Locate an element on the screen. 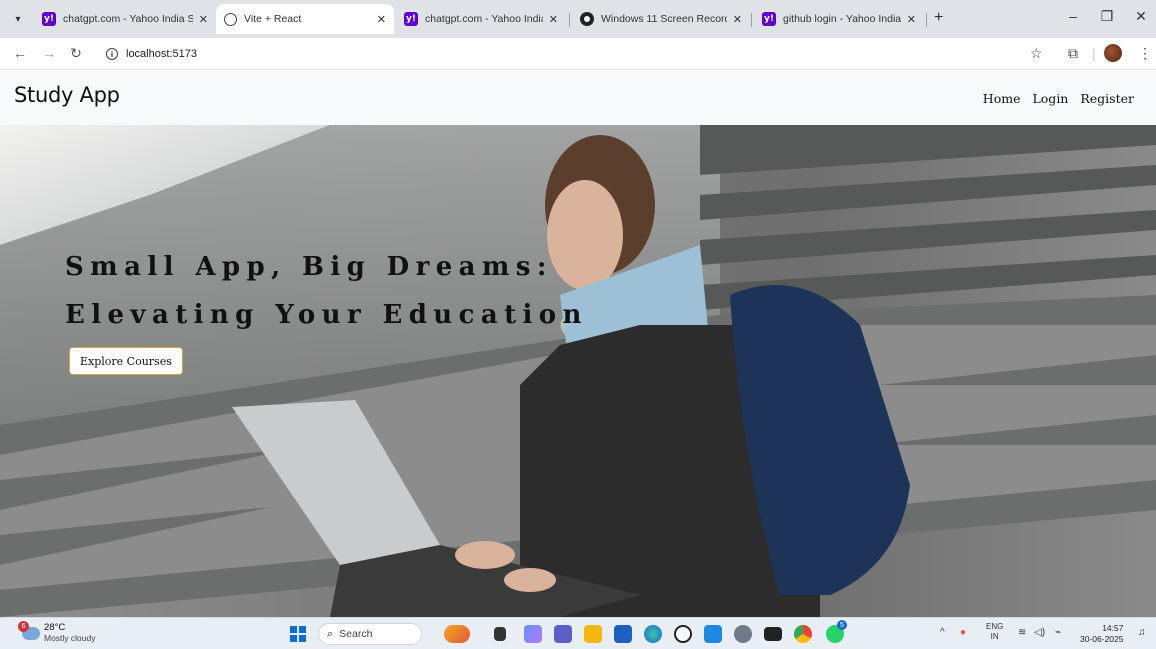 This screenshot has height=649, width=1156. show-hidden-icons-icon: ^ is located at coordinates (942, 632).